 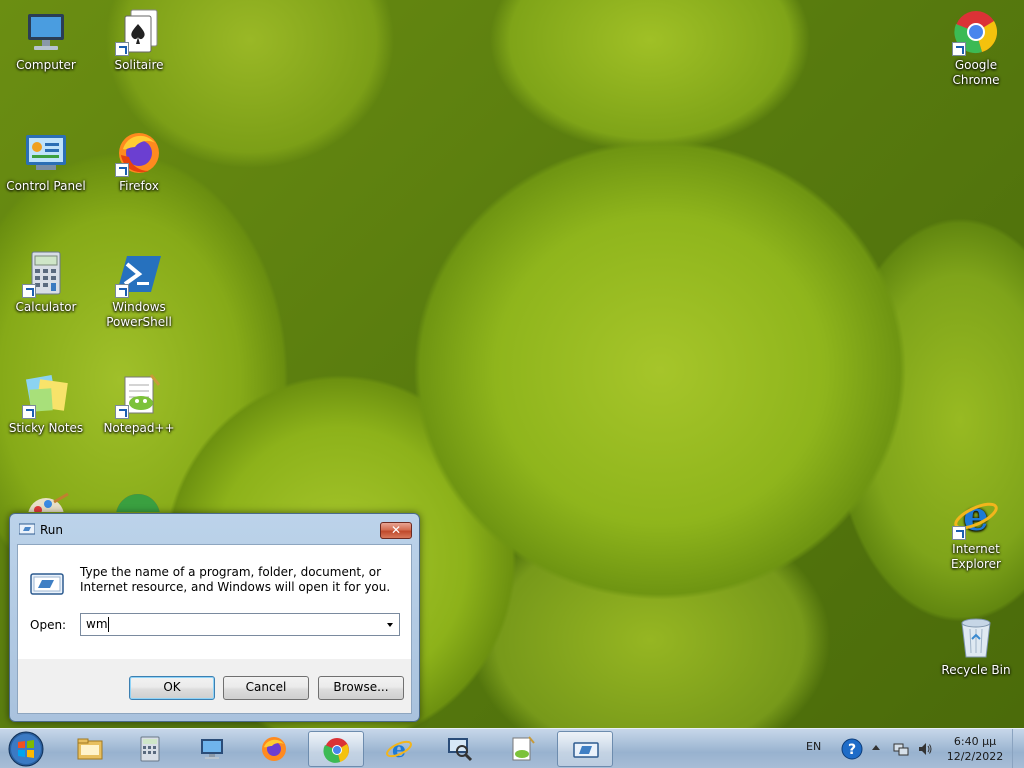 I want to click on ok-button: OK, so click(x=172, y=688).